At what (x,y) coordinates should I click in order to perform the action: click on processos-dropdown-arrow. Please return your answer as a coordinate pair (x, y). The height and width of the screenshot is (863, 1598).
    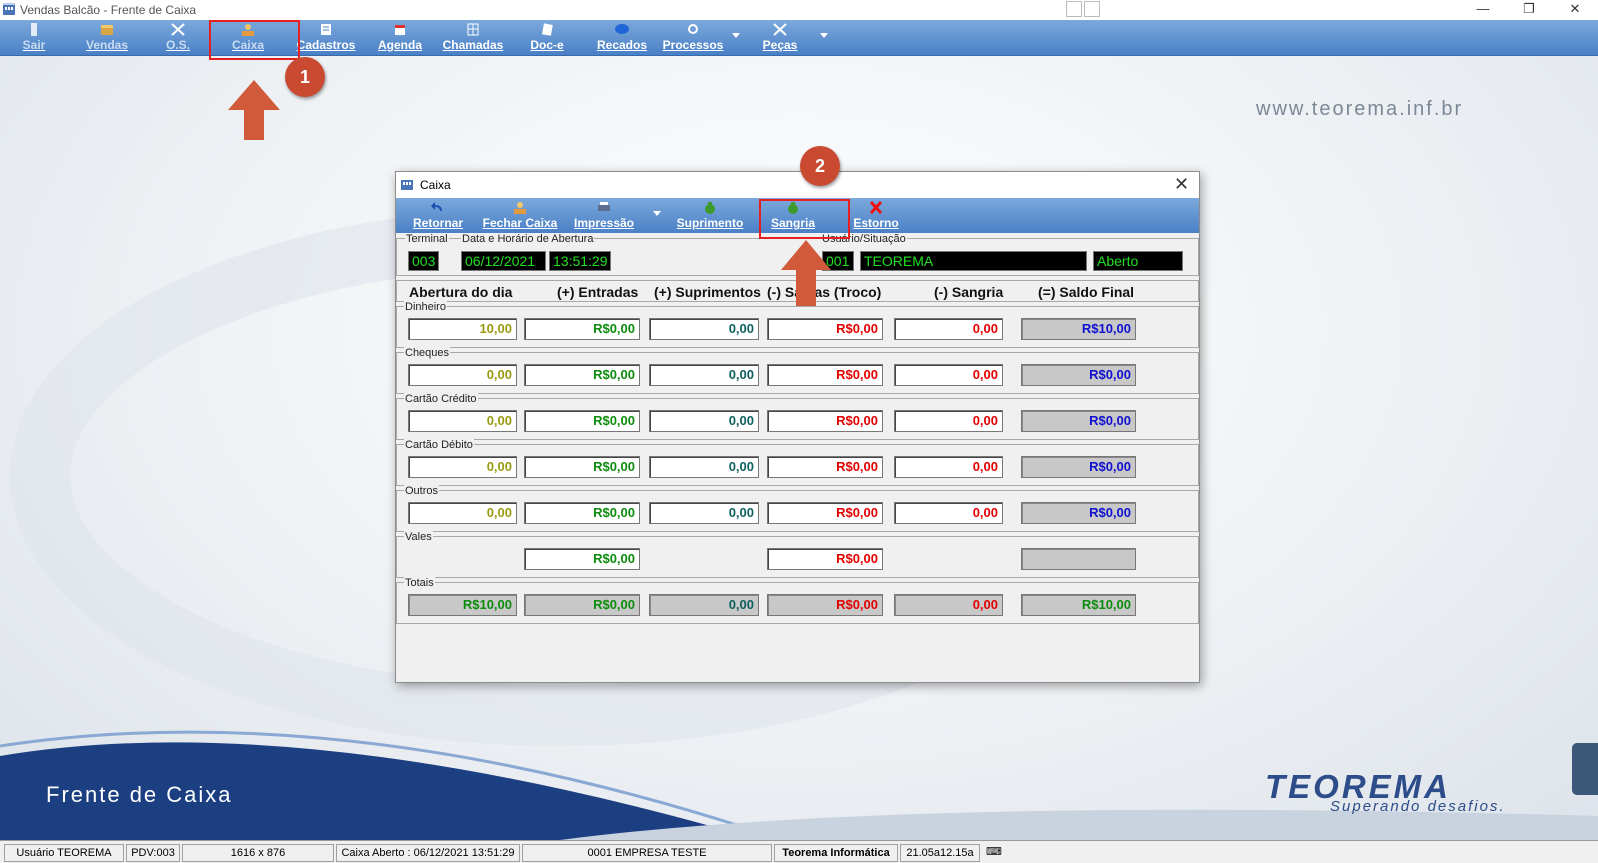
    Looking at the image, I should click on (736, 35).